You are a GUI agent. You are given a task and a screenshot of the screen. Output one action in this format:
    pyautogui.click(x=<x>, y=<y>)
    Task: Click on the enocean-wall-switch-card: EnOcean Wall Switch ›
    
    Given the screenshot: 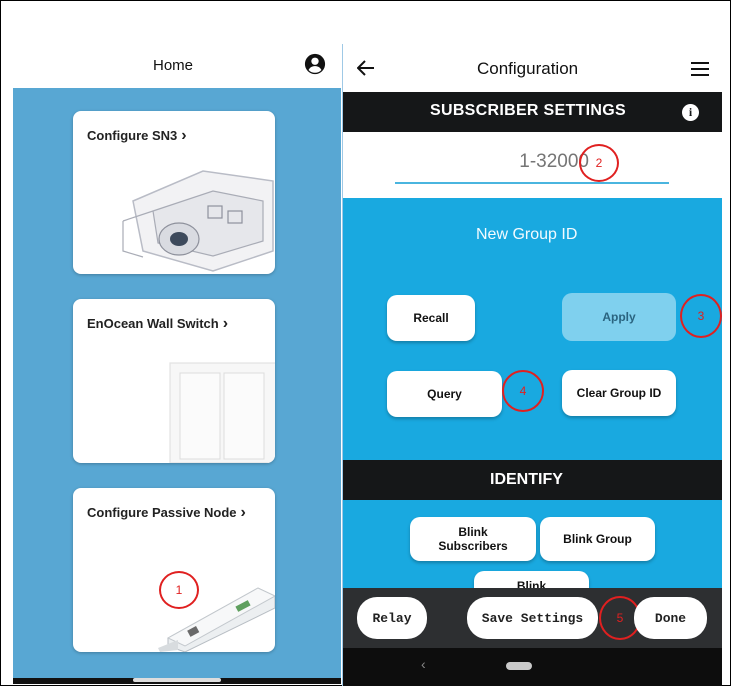 What is the action you would take?
    pyautogui.click(x=174, y=381)
    